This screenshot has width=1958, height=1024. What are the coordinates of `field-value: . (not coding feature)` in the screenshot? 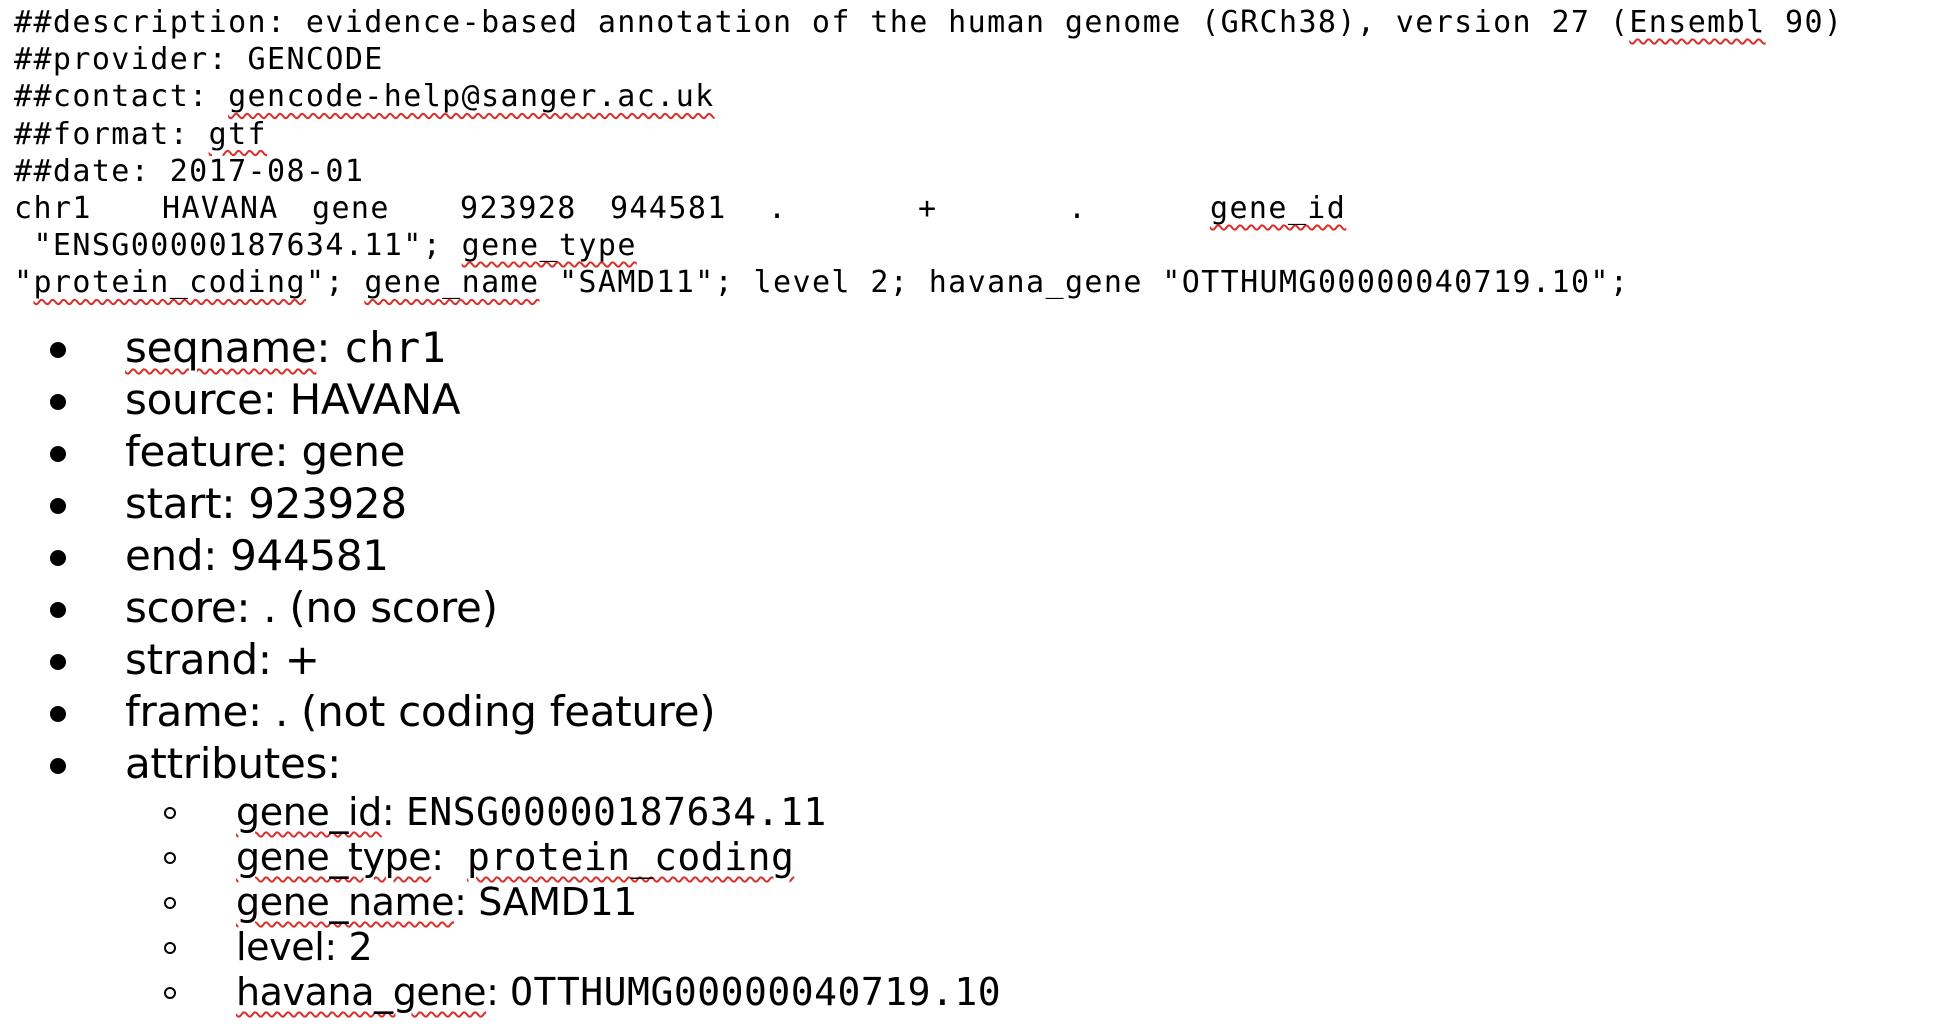 It's located at (495, 711).